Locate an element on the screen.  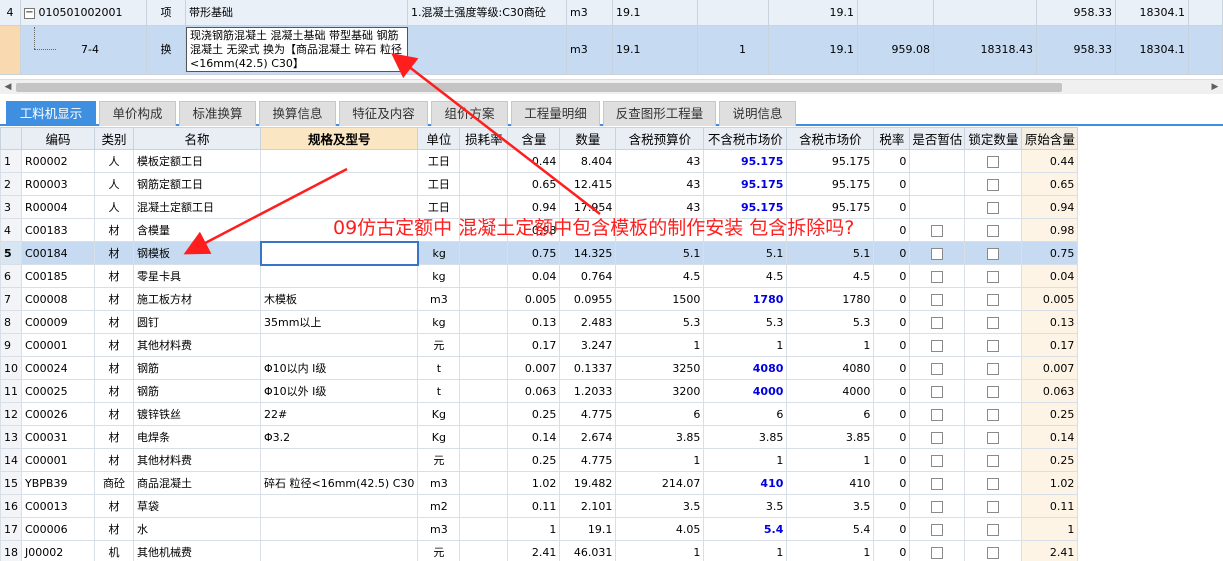
table-row: 9 C00001 材其他材料费元 0.17 3.247 1 1 1 0 0.17 is located at coordinates (539, 345).